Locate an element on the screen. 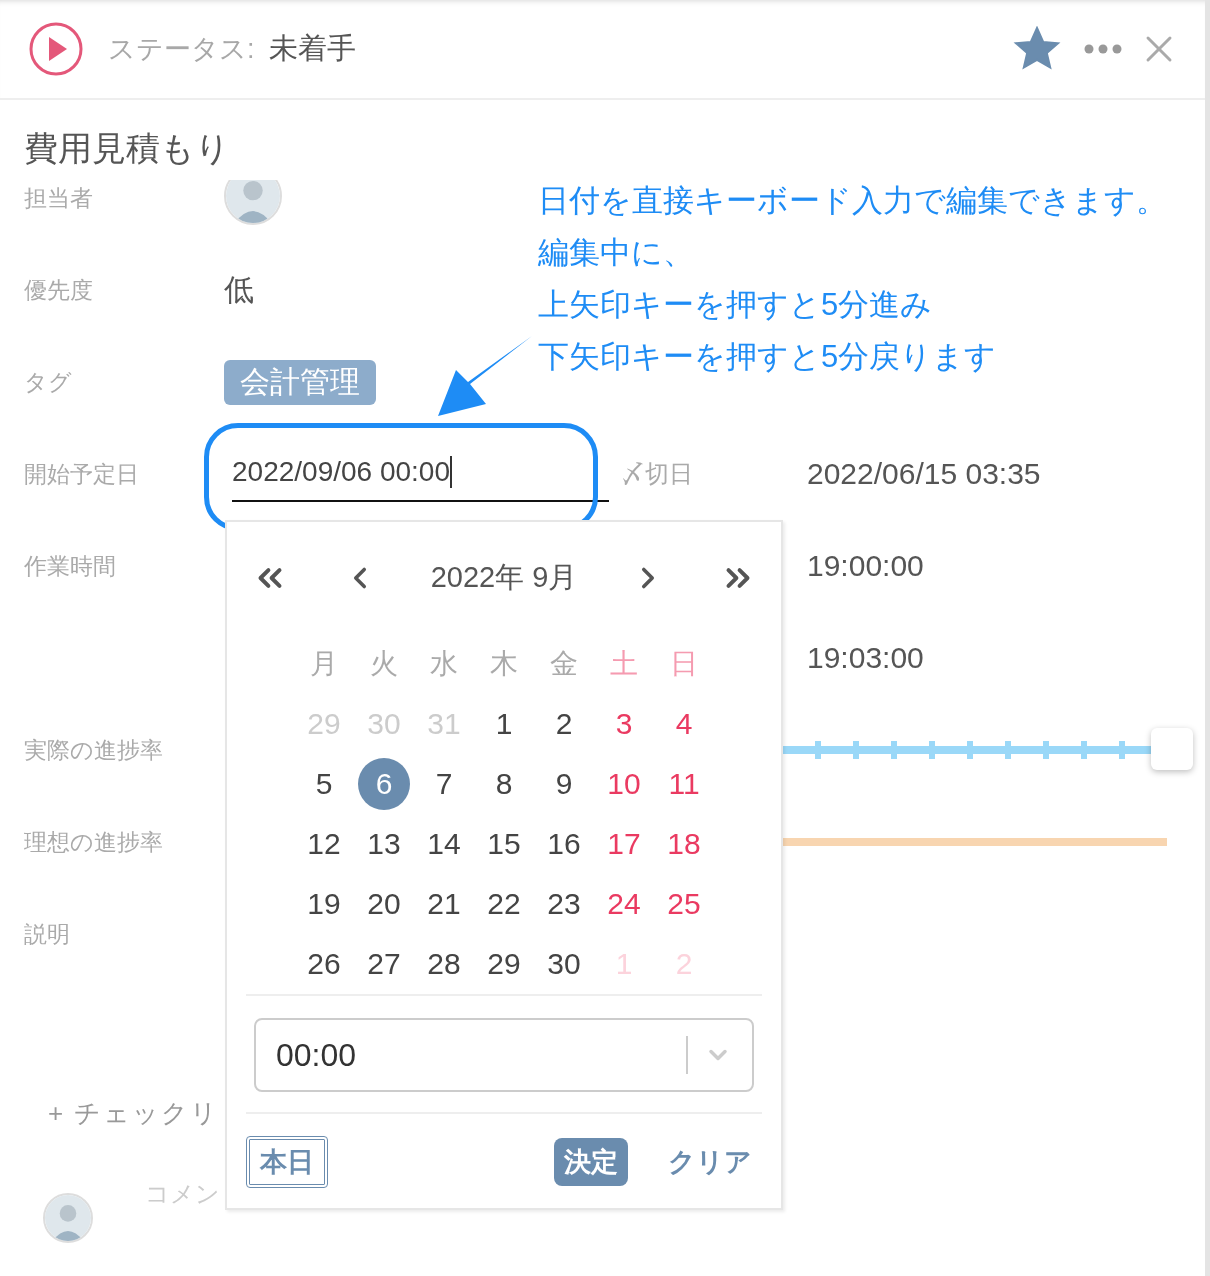 Image resolution: width=1210 pixels, height=1276 pixels. slider-thumb is located at coordinates (1172, 749).